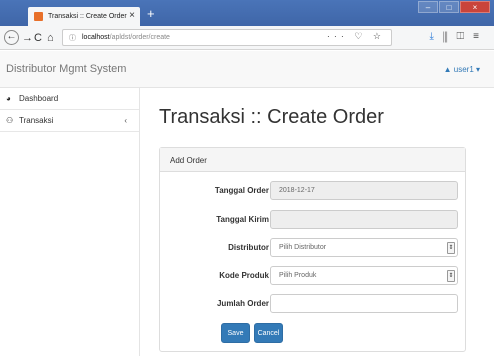  Describe the element at coordinates (480, 36) in the screenshot. I see `menu-icon: ≡` at that location.